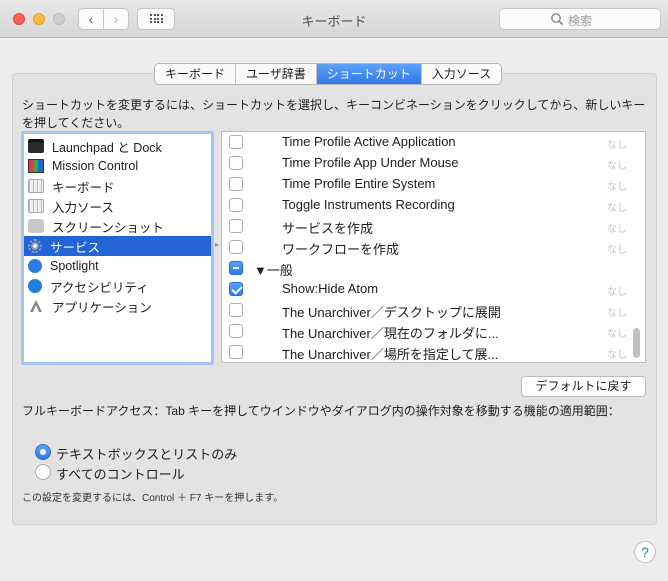  Describe the element at coordinates (116, 19) in the screenshot. I see `forward-button: ›` at that location.